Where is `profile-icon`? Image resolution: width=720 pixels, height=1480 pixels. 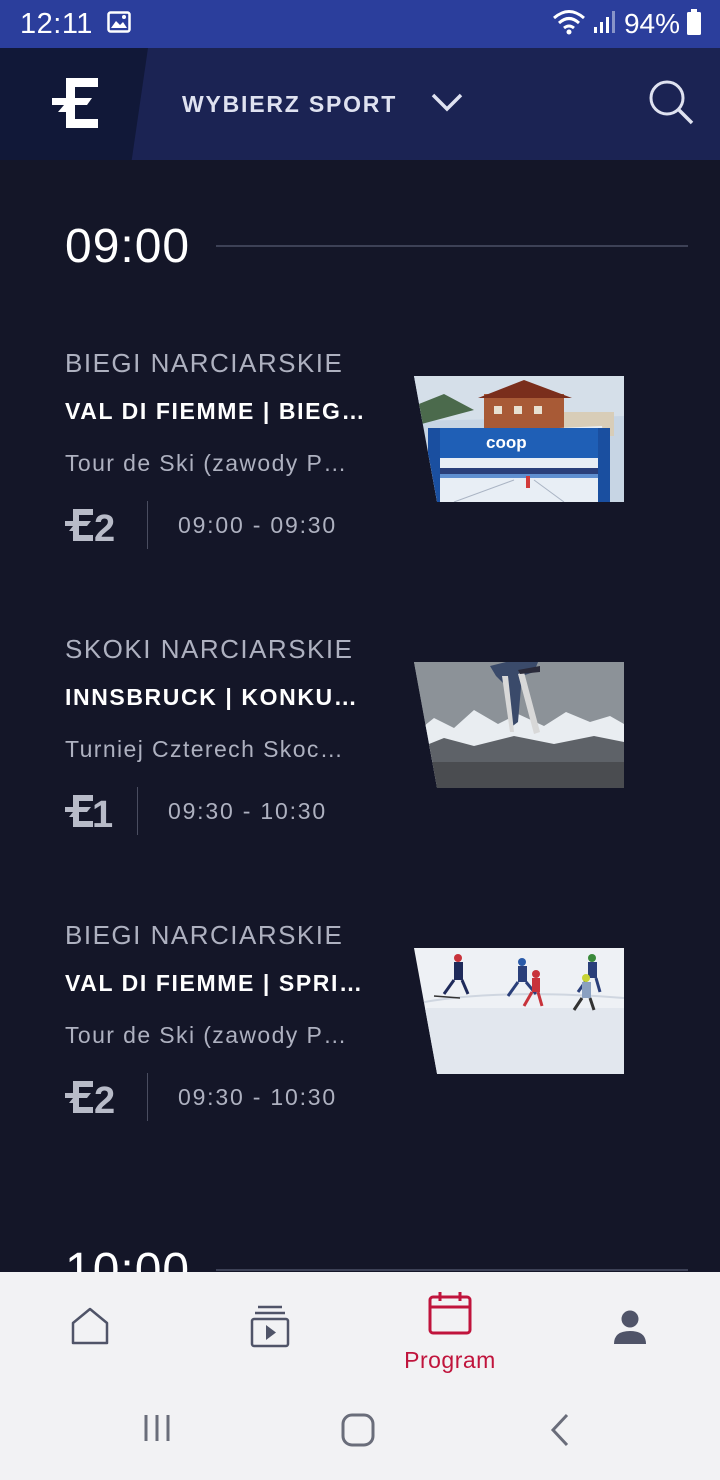
profile-icon is located at coordinates (630, 1329).